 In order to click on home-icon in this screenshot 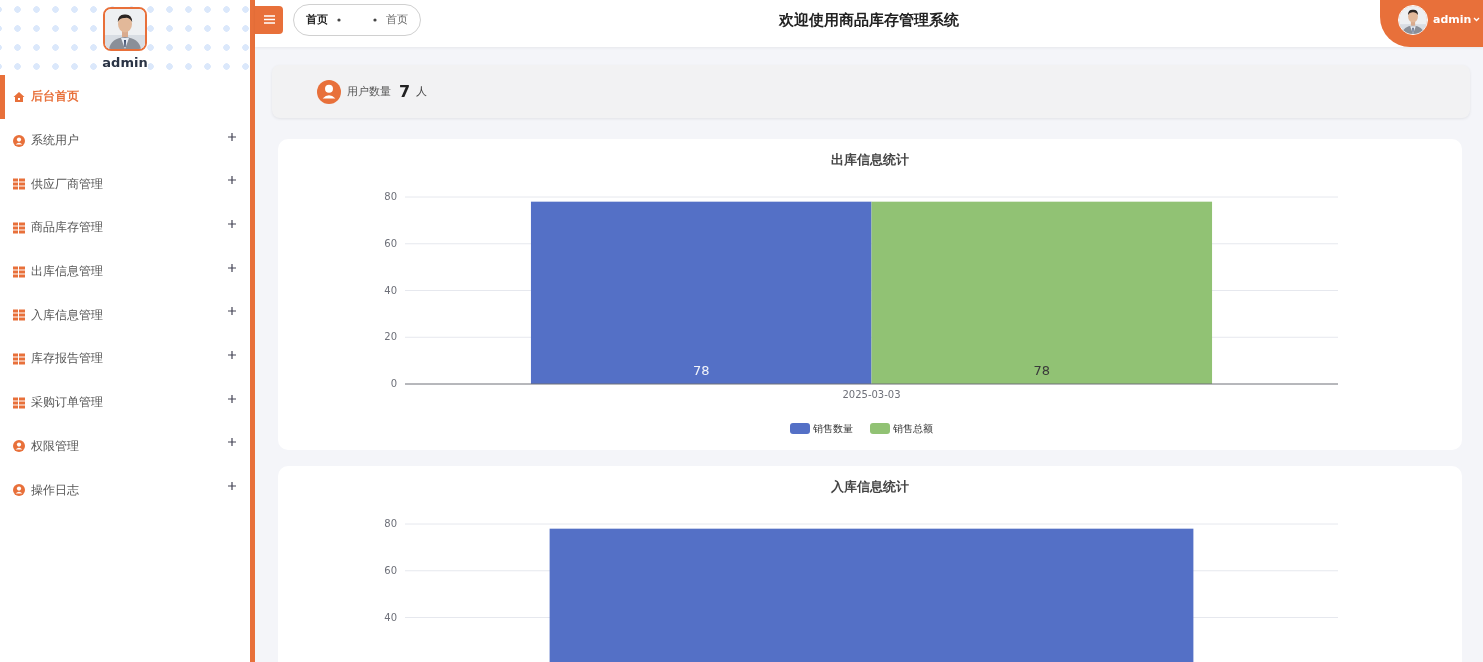, I will do `click(19, 96)`.